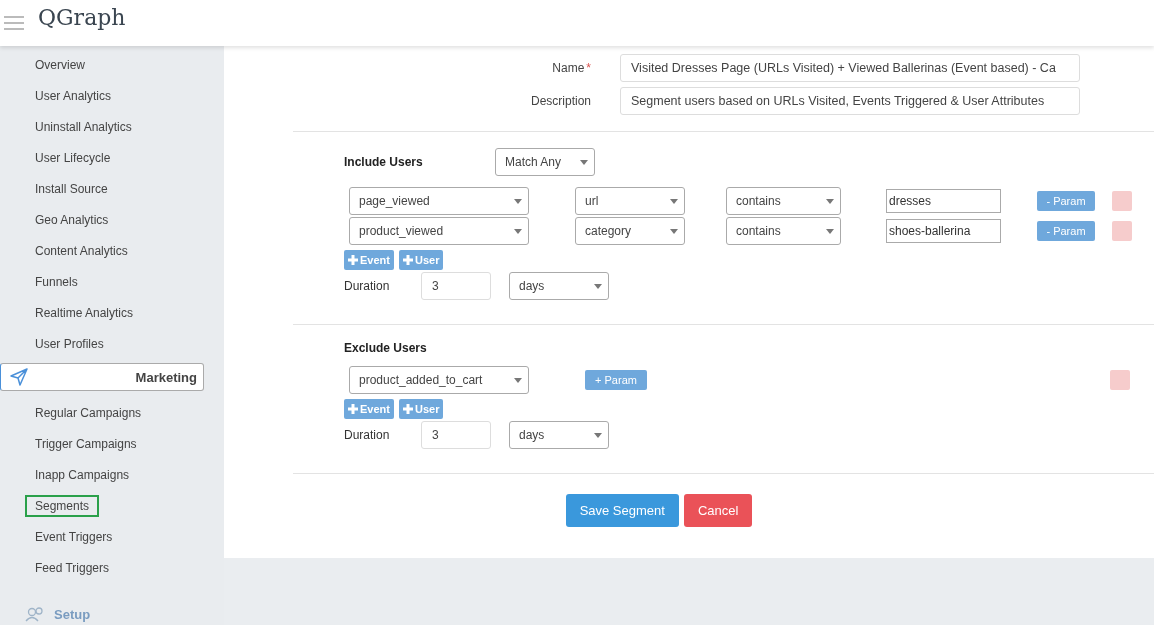  Describe the element at coordinates (384, 162) in the screenshot. I see `section-title: Include Users` at that location.